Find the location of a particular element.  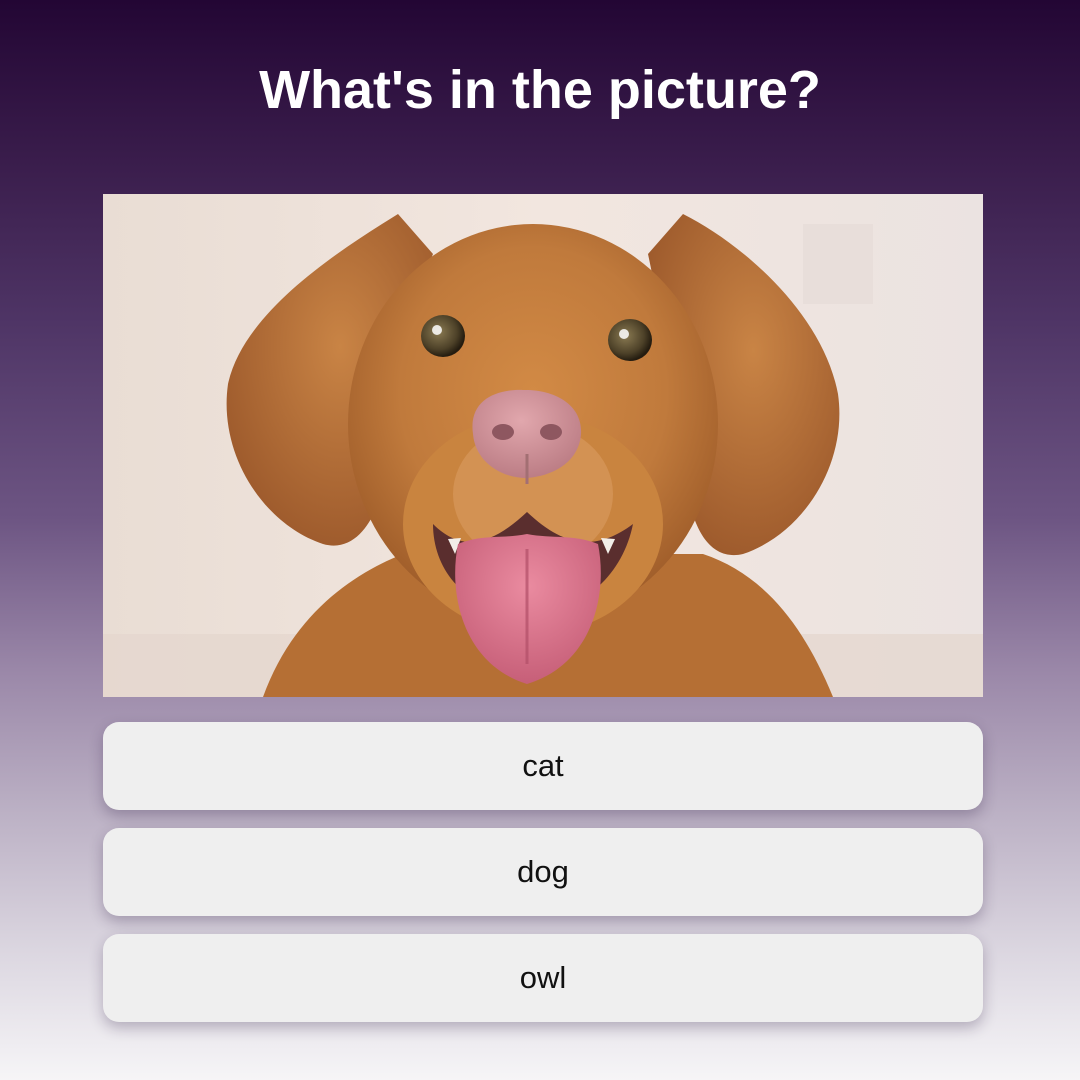

option-owl-button: owl is located at coordinates (543, 978).